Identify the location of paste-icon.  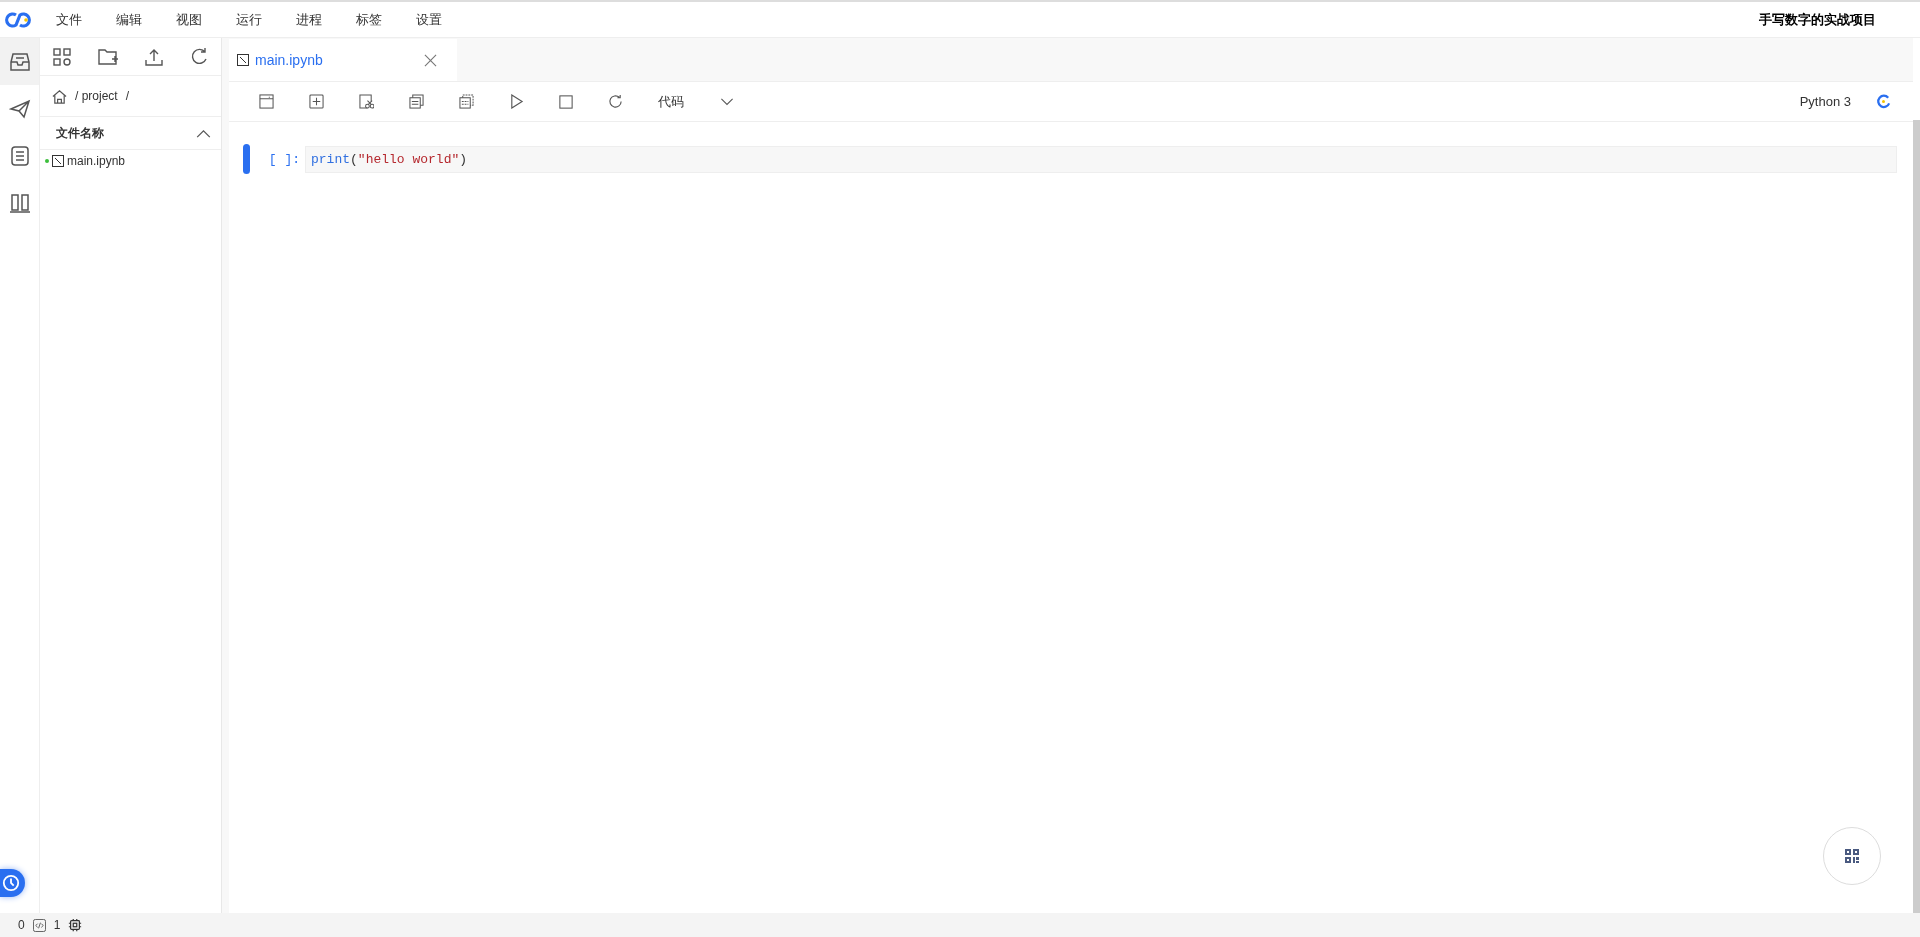
(466, 101).